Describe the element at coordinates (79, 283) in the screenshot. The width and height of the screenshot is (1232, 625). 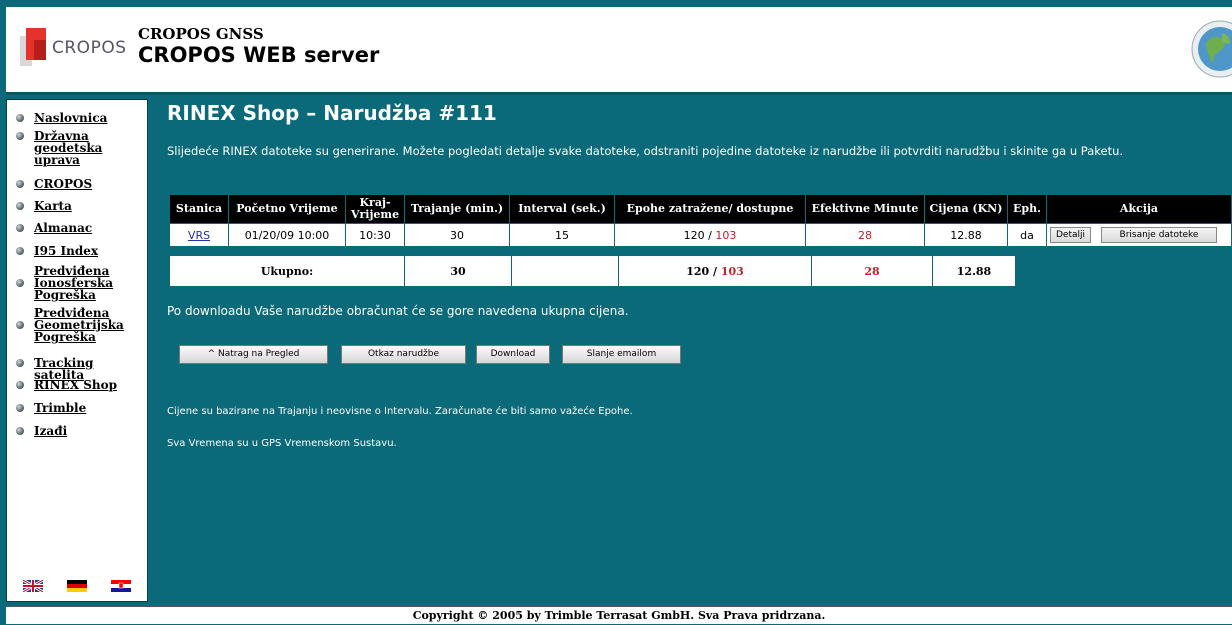
I see `sidebar-item-label: Predviđena Ionosferska Pogreška` at that location.